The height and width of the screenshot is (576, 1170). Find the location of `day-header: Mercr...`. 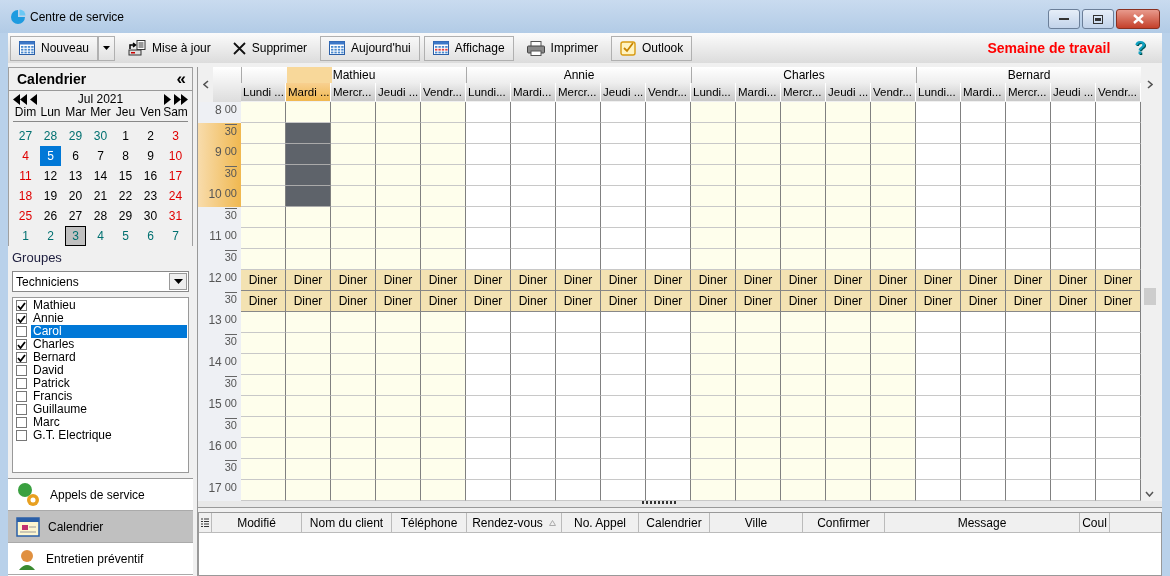

day-header: Mercr... is located at coordinates (803, 92).